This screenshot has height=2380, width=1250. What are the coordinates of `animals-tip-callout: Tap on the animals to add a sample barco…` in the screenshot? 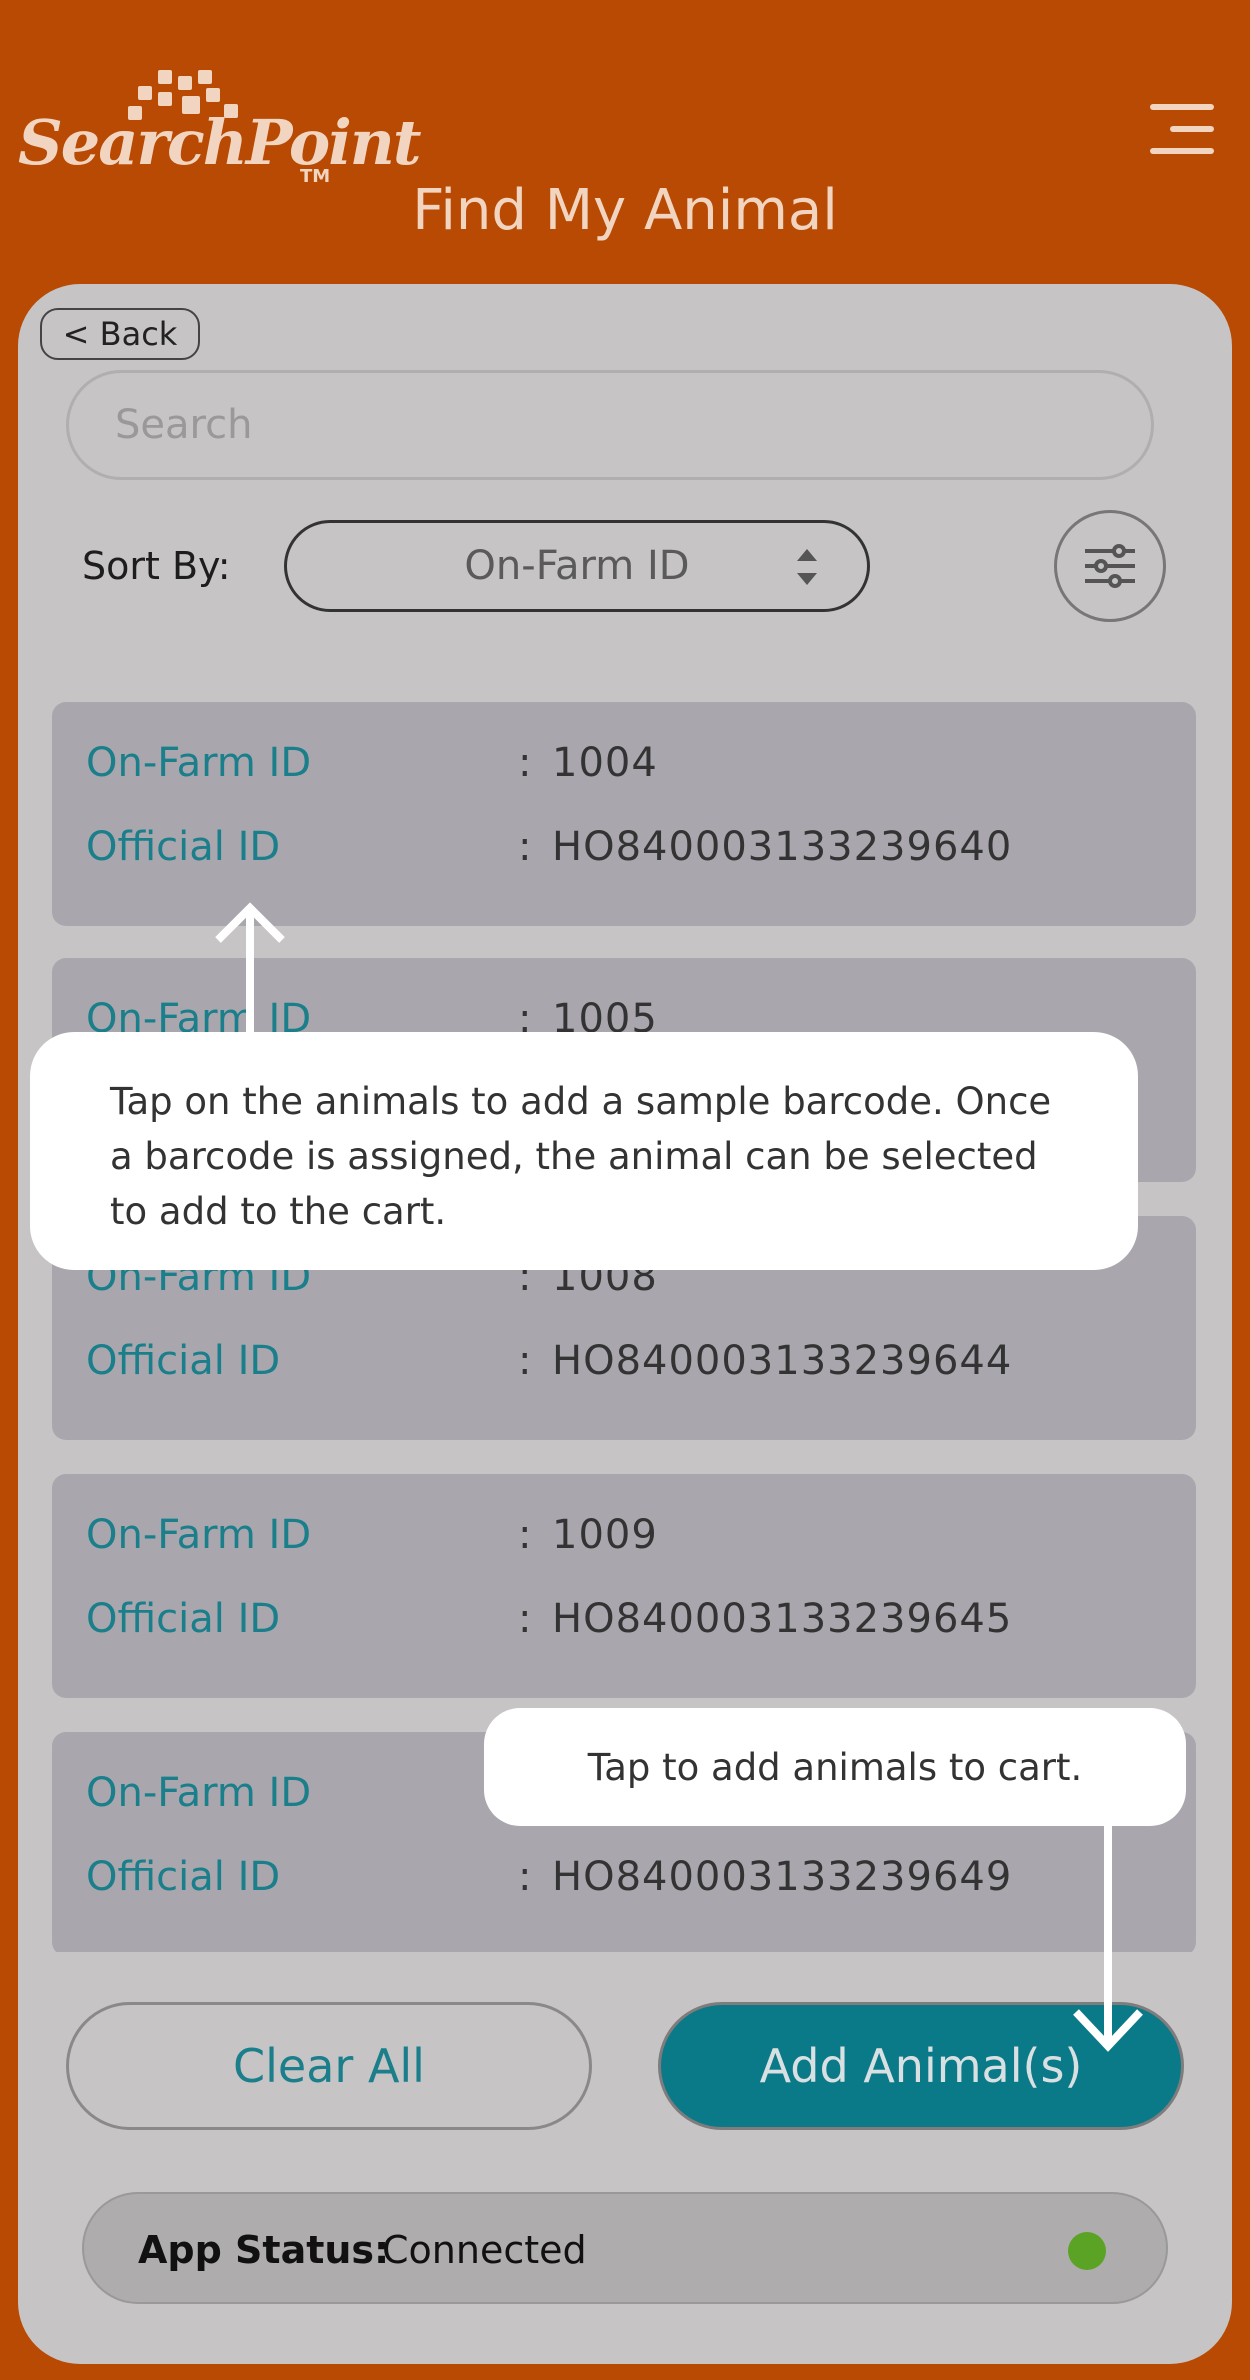 It's located at (584, 1151).